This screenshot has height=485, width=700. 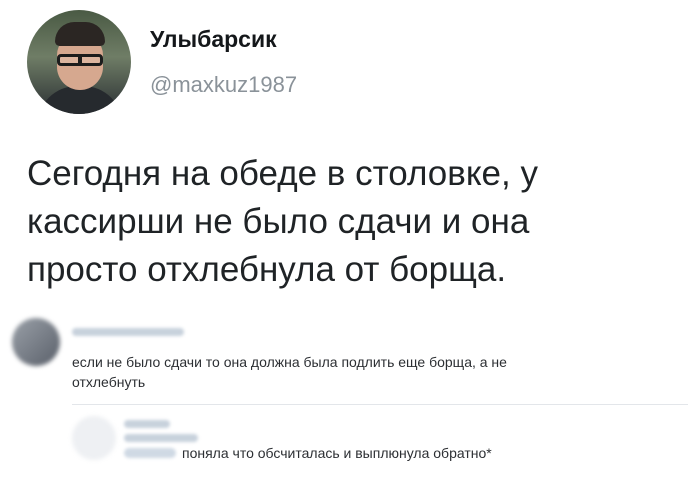 What do you see at coordinates (128, 332) in the screenshot?
I see `comment-author-name-blurred` at bounding box center [128, 332].